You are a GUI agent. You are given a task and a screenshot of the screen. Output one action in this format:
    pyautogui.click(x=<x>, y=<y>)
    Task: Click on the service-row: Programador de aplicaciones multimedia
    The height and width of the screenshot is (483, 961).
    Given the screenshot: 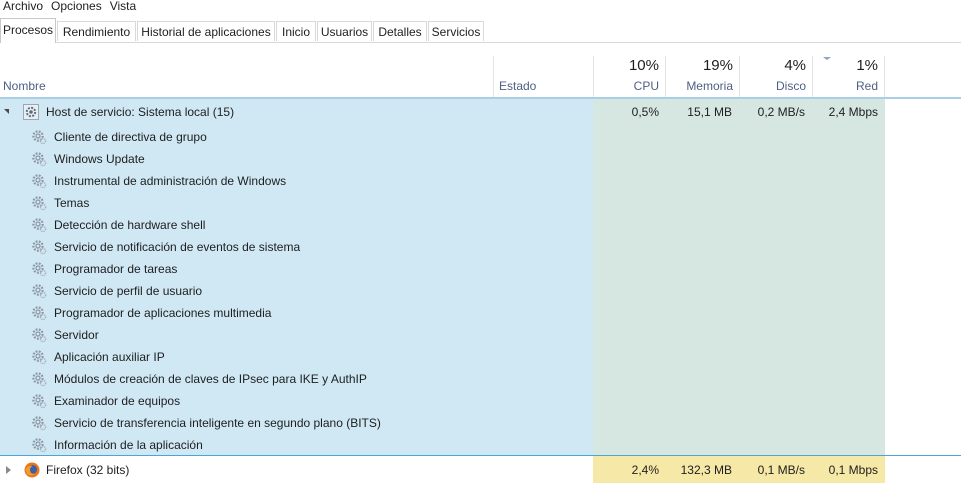 What is the action you would take?
    pyautogui.click(x=480, y=313)
    